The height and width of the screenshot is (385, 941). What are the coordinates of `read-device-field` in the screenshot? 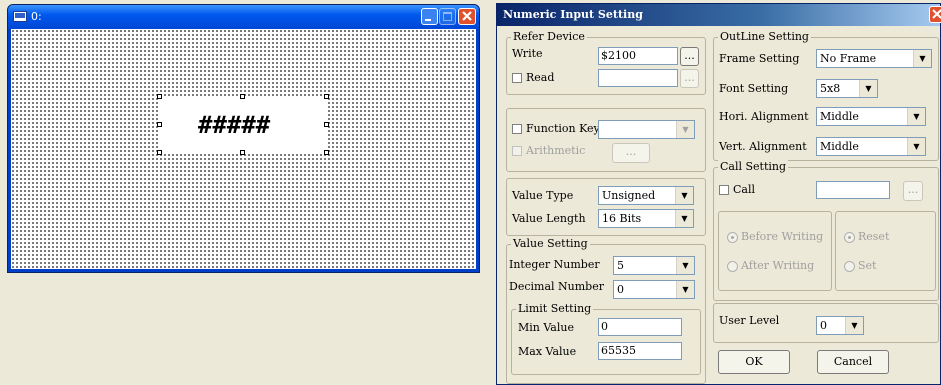 It's located at (638, 78).